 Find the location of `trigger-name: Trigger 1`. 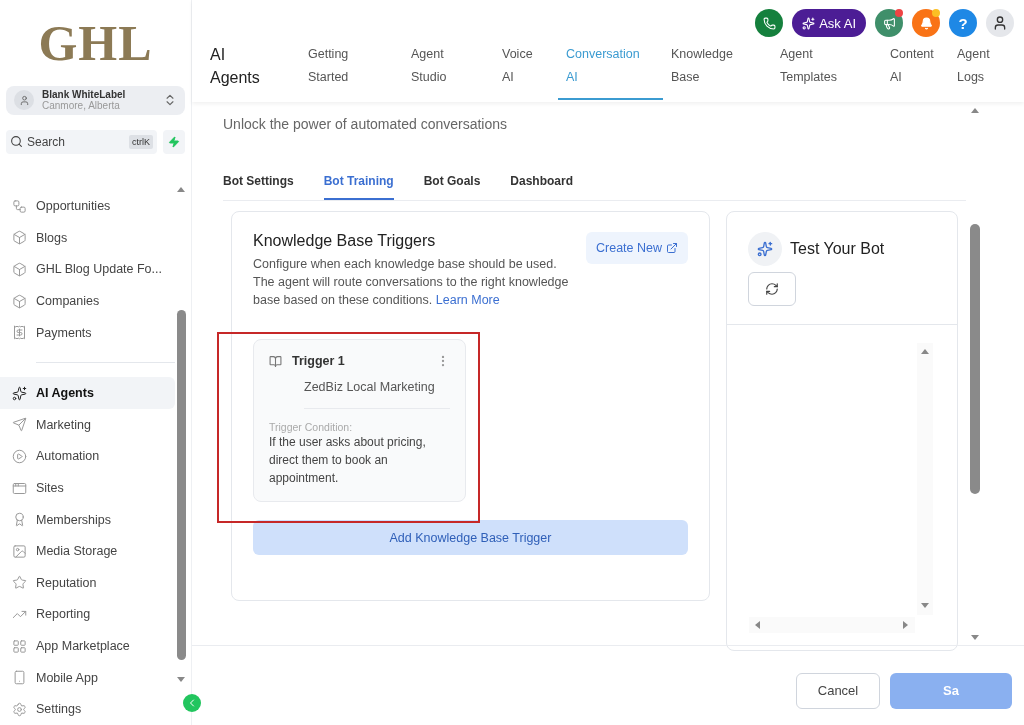

trigger-name: Trigger 1 is located at coordinates (319, 361).